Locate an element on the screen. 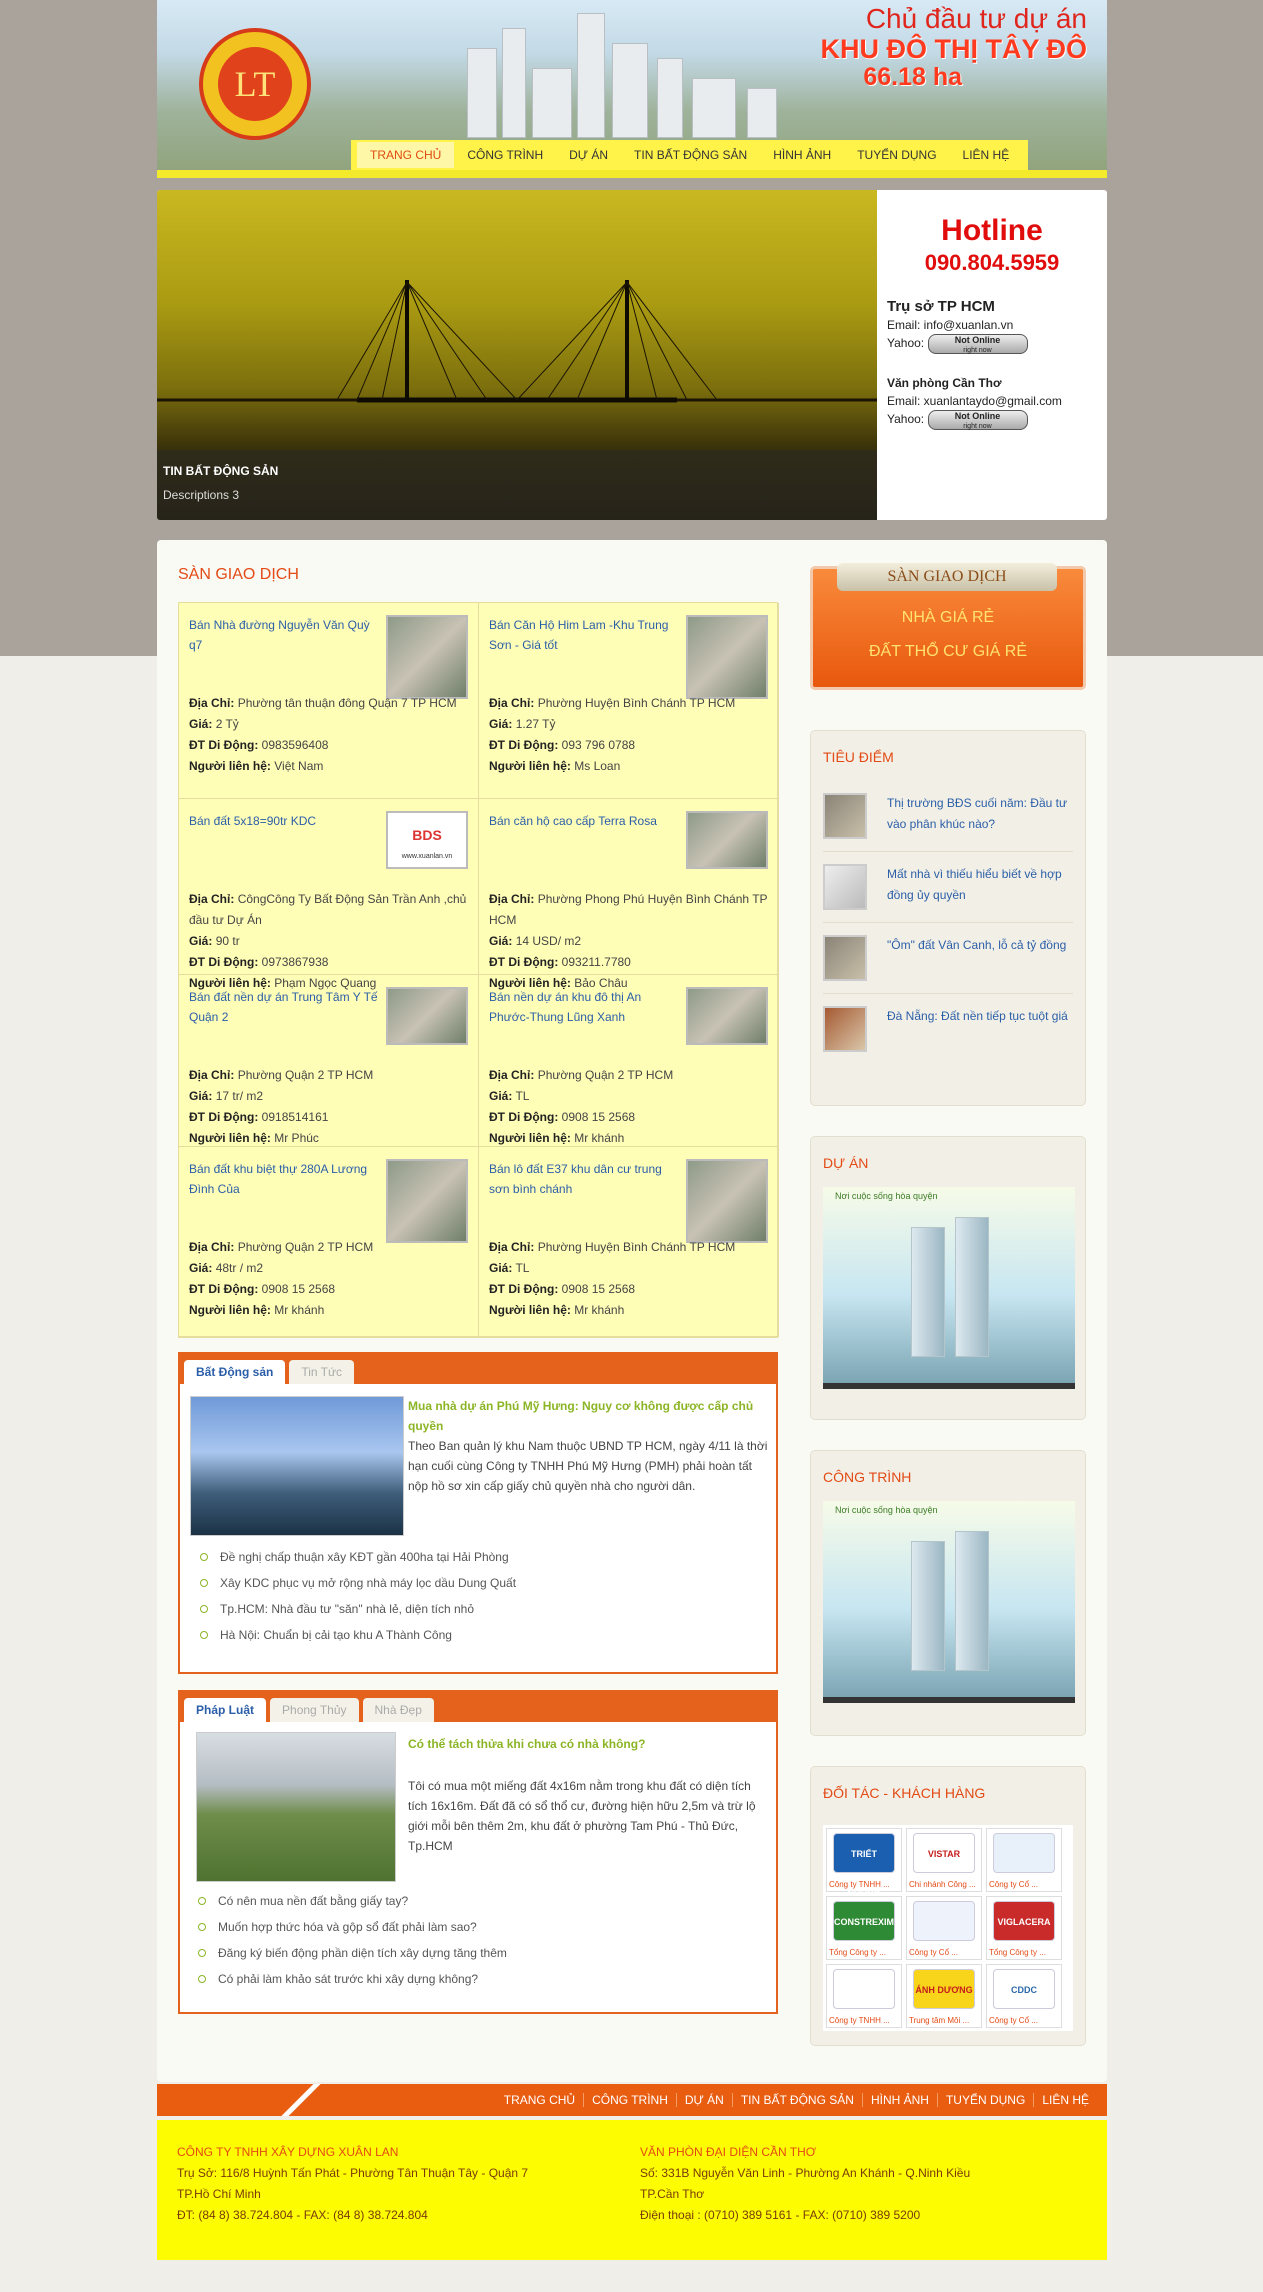  focus-item-title: "Ôm" đất Vân Canh, lỗ cả tỷ đồng is located at coordinates (976, 958).